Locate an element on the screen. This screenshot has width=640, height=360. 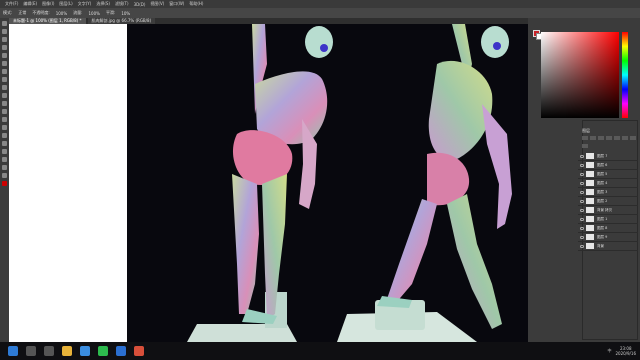
type-tool-icon is located at coordinates (4, 143).